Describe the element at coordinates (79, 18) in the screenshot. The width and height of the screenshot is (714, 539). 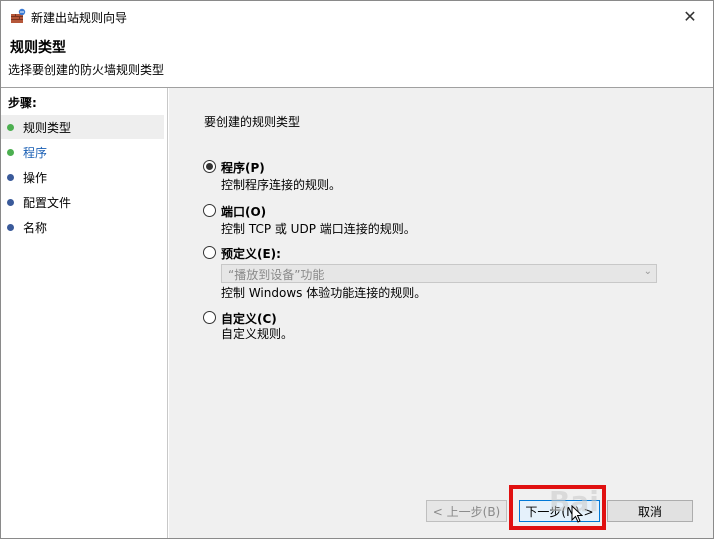
I see `window-title: 新建出站规则向导` at that location.